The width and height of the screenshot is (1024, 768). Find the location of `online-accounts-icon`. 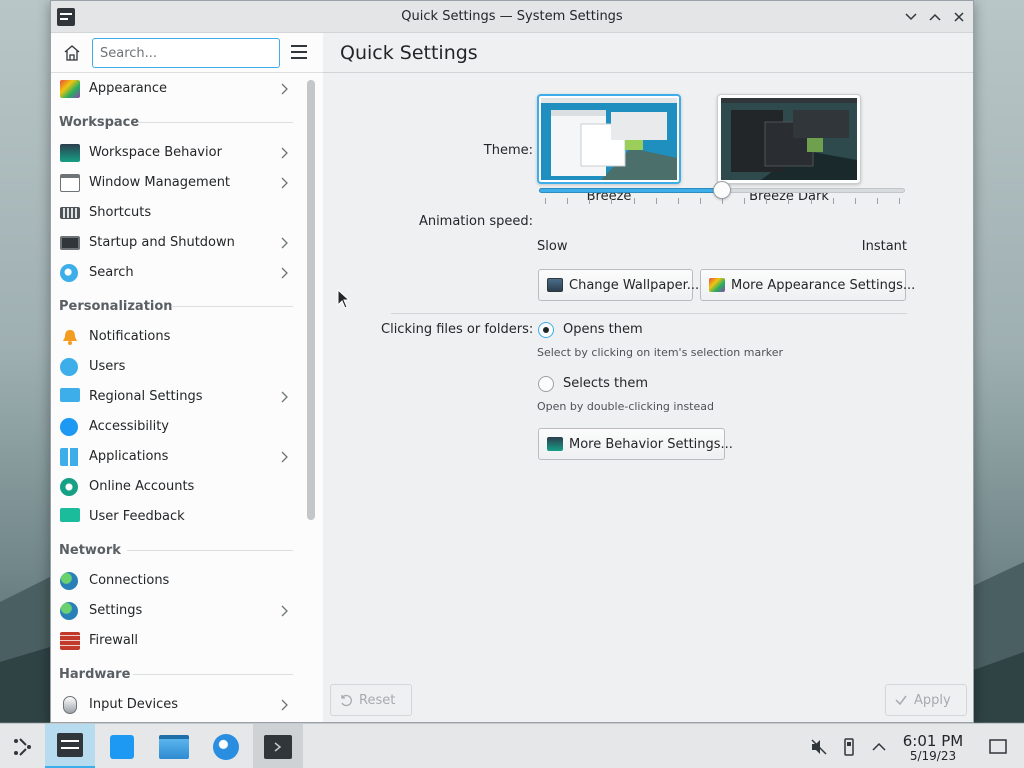

online-accounts-icon is located at coordinates (69, 487).